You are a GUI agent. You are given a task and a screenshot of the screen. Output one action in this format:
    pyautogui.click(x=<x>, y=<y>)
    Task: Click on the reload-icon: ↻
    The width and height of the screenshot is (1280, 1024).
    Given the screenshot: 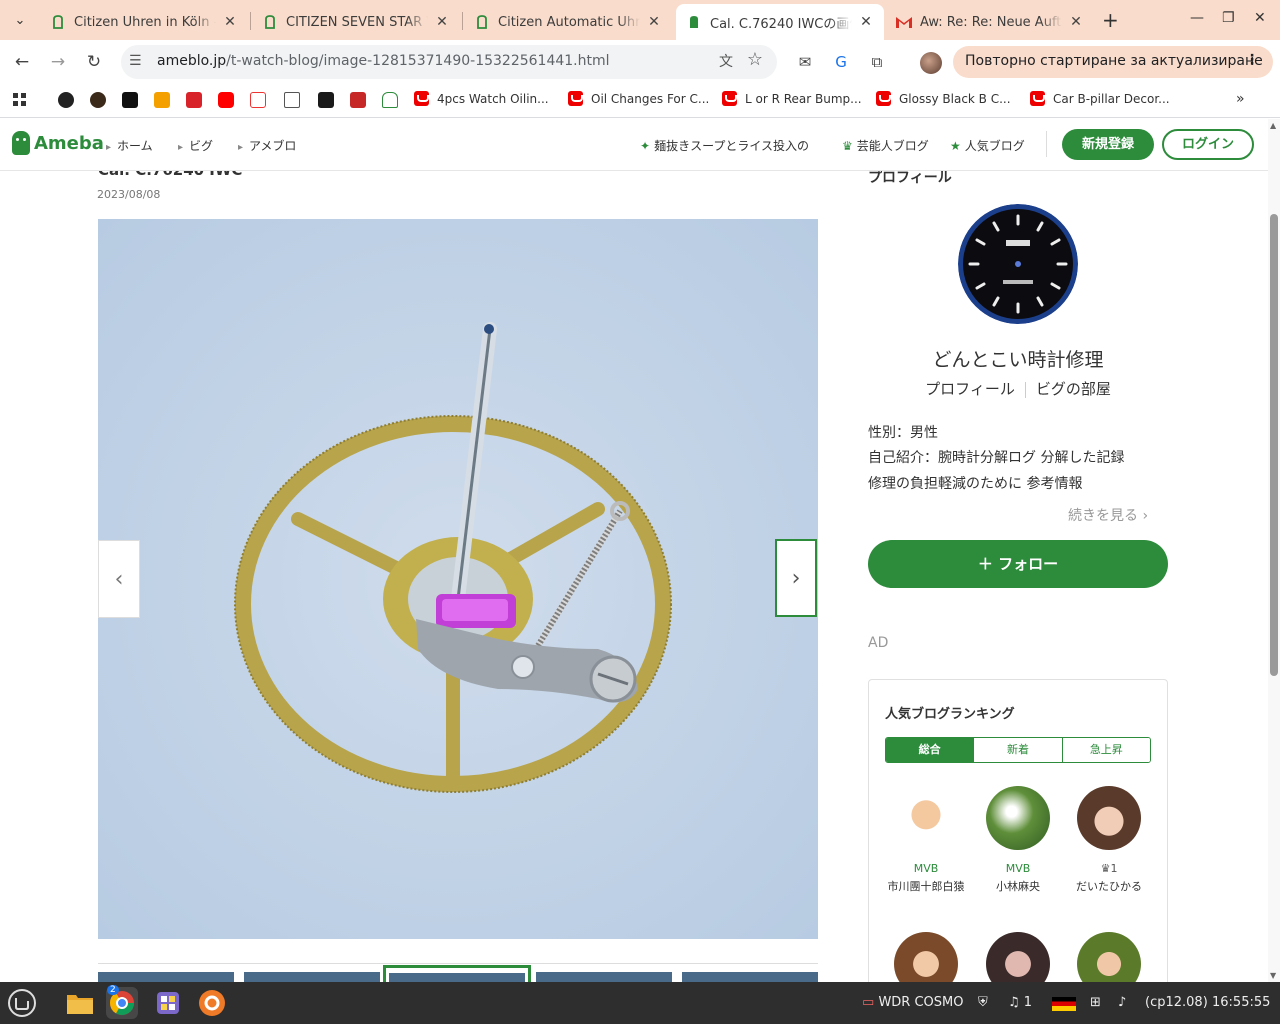 What is the action you would take?
    pyautogui.click(x=94, y=62)
    